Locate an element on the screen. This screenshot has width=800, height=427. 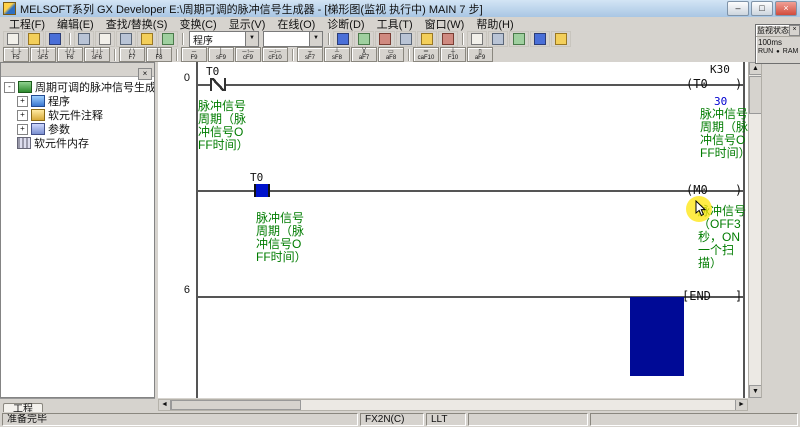
open-icon is located at coordinates (34, 39).